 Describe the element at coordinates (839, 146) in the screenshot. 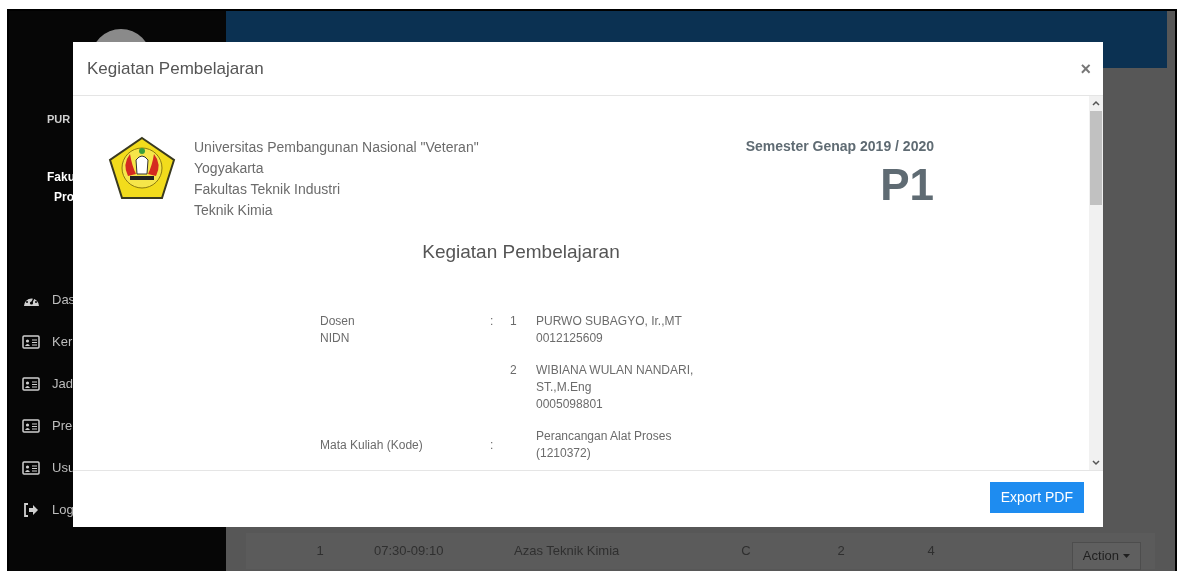

I see `semester-label: Semester Genap 2019 / 2020` at that location.